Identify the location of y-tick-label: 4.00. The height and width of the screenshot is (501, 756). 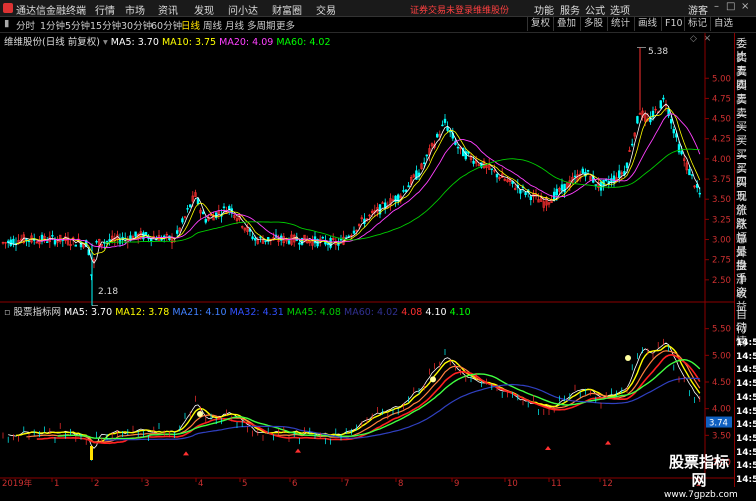
(721, 160).